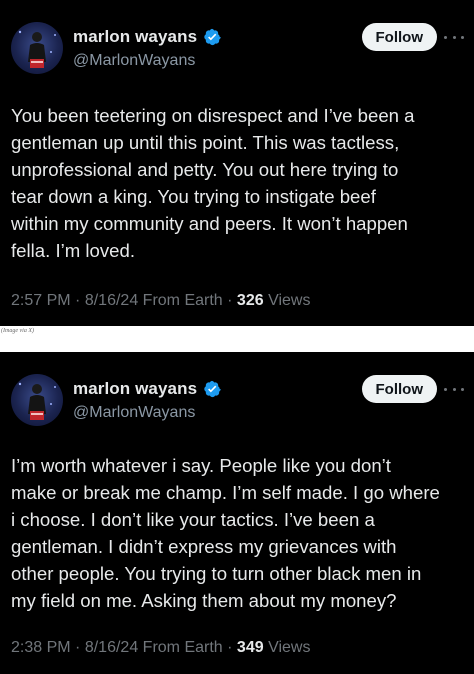 The height and width of the screenshot is (674, 474). What do you see at coordinates (250, 647) in the screenshot?
I see `views-count: 349` at bounding box center [250, 647].